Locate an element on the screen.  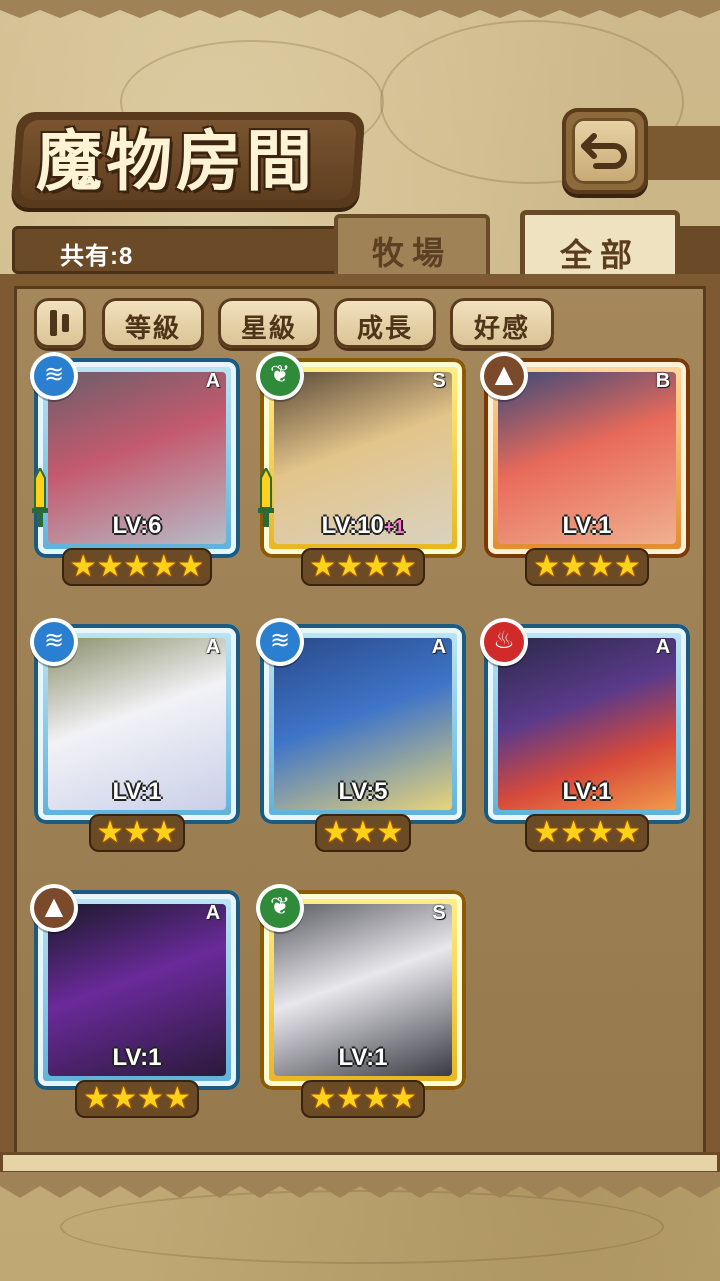
filter-level-button: 等級 is located at coordinates (153, 323).